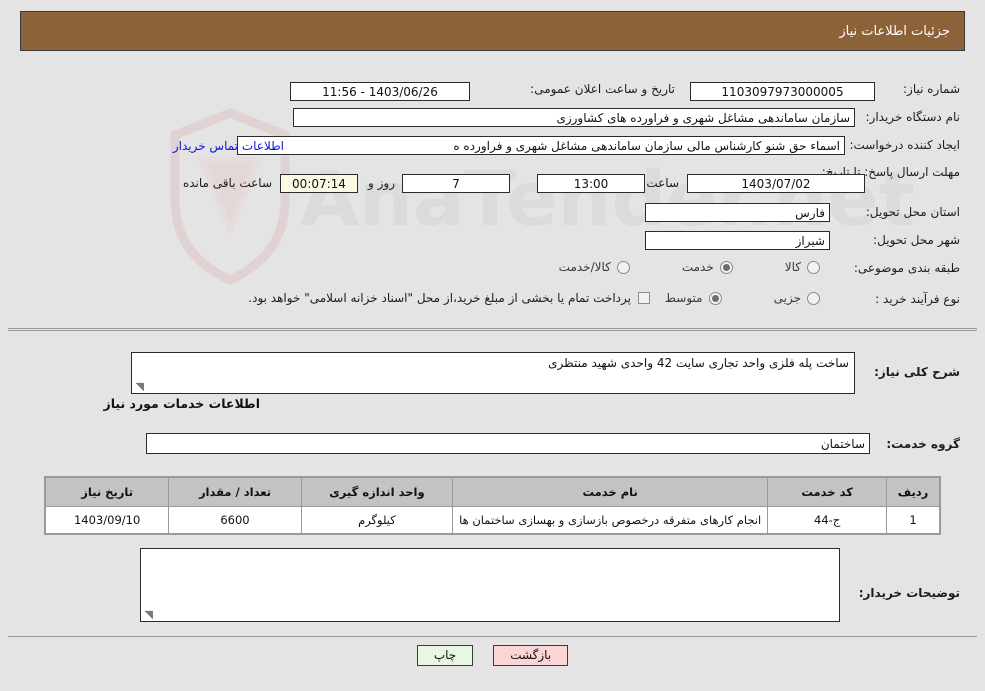  What do you see at coordinates (909, 593) in the screenshot?
I see `comments-label: توضیحات خریدار:` at bounding box center [909, 593].